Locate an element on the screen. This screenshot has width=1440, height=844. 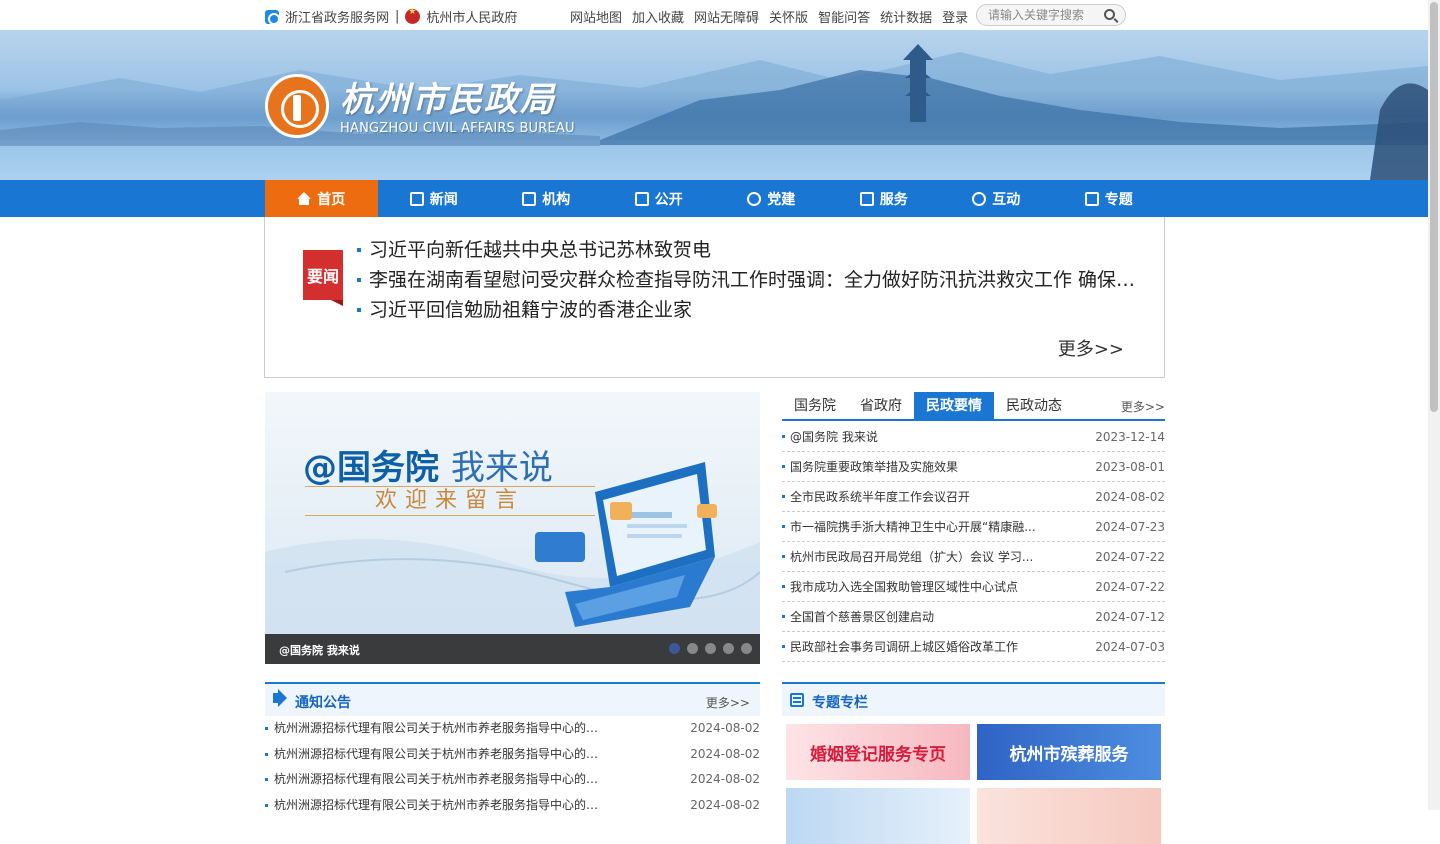
carousel-title: @国务院 我来说 is located at coordinates (428, 468).